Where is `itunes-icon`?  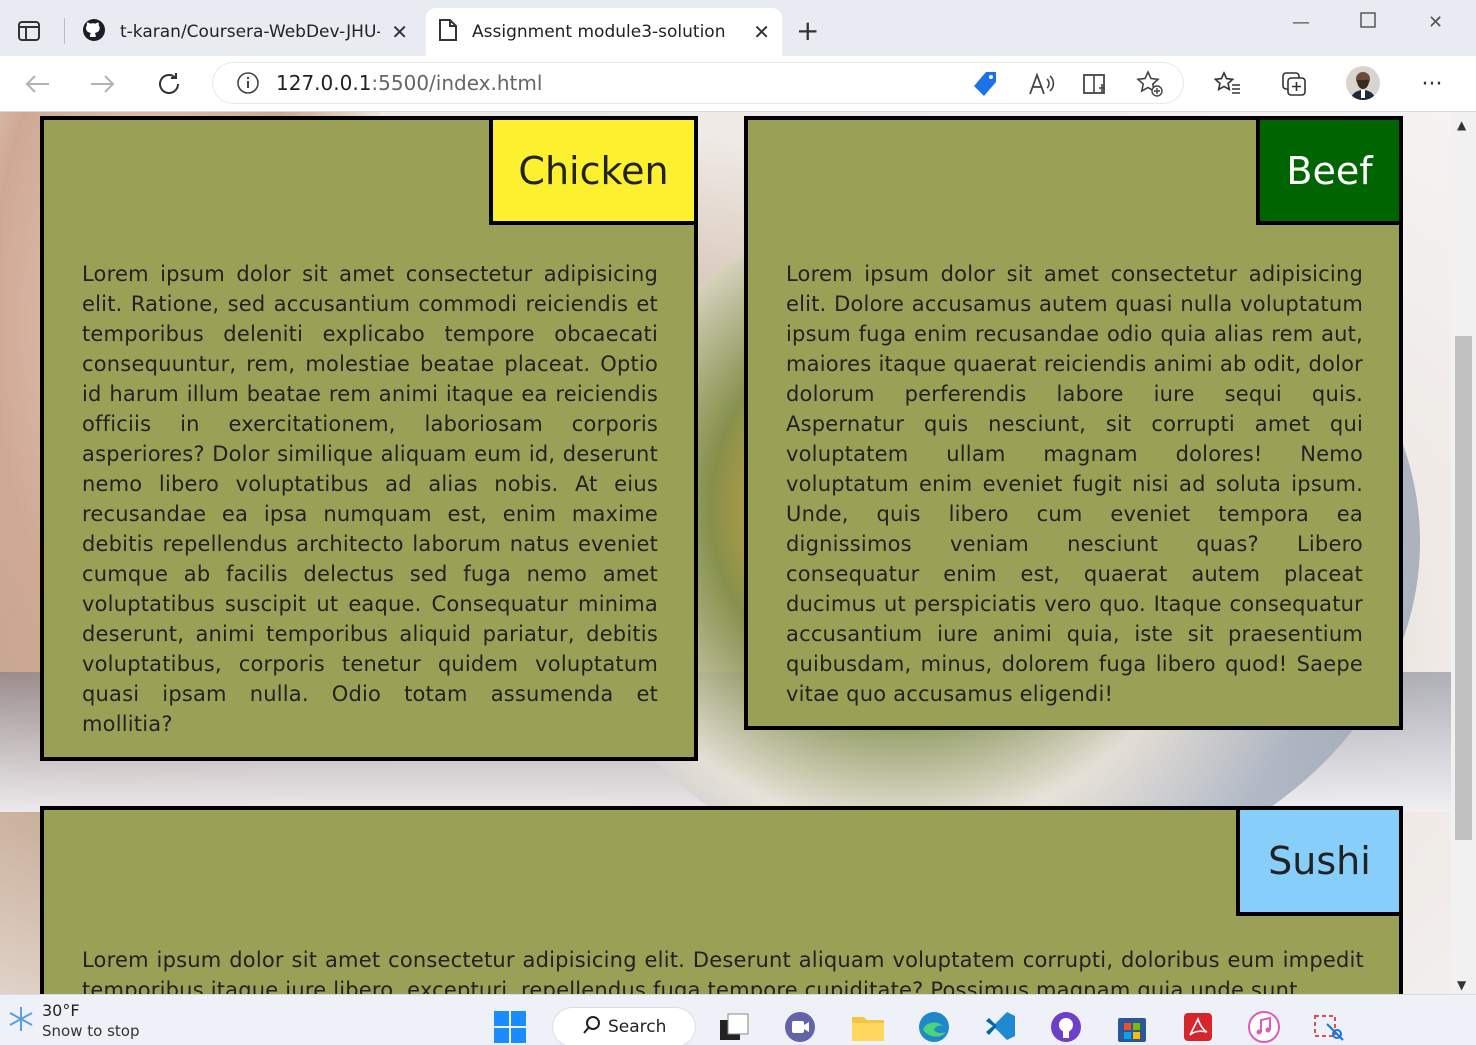 itunes-icon is located at coordinates (1264, 1027).